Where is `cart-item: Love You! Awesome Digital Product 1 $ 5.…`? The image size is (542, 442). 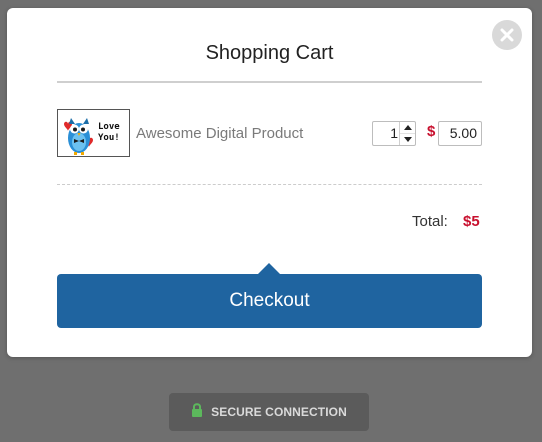 cart-item: Love You! Awesome Digital Product 1 $ 5.… is located at coordinates (269, 134).